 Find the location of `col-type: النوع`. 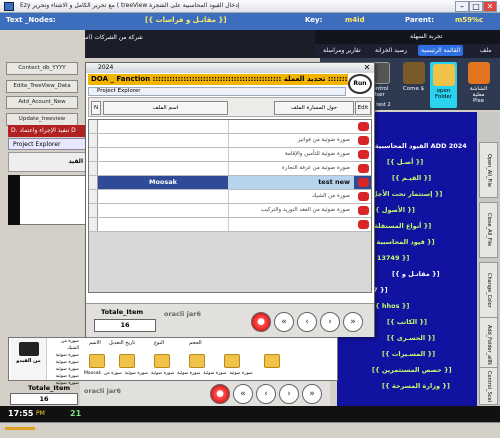

col-type: النوع is located at coordinates (159, 343).